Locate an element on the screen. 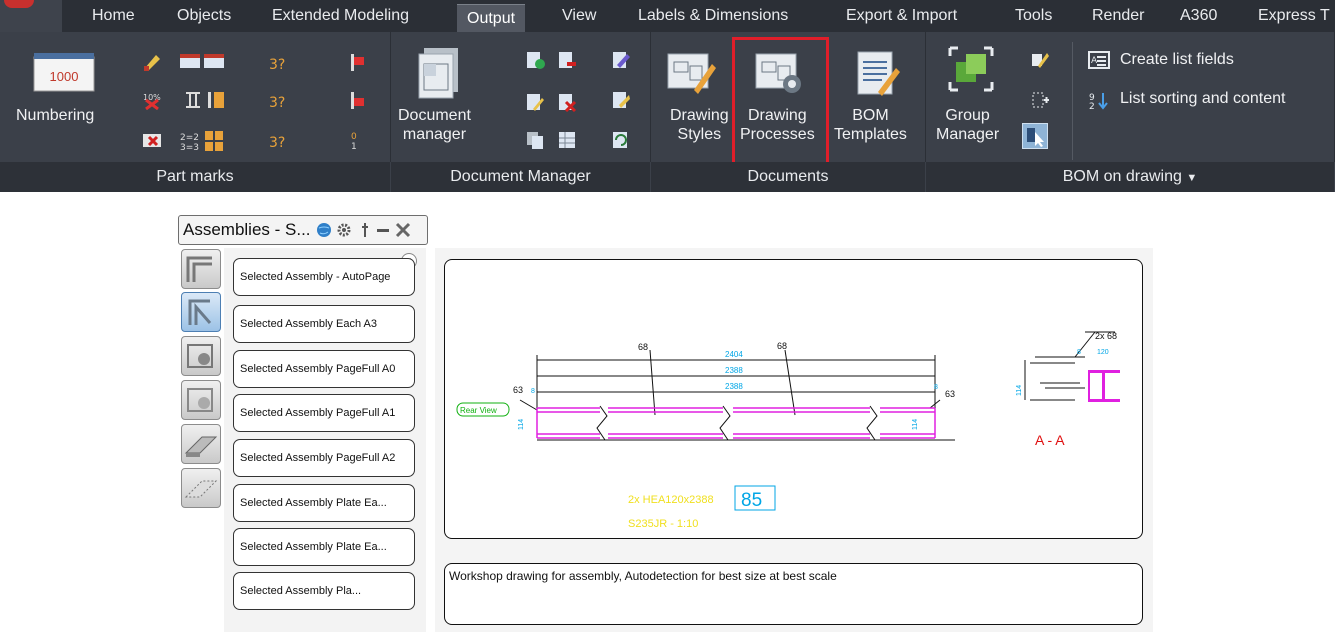  doc-update-icon is located at coordinates (621, 140).